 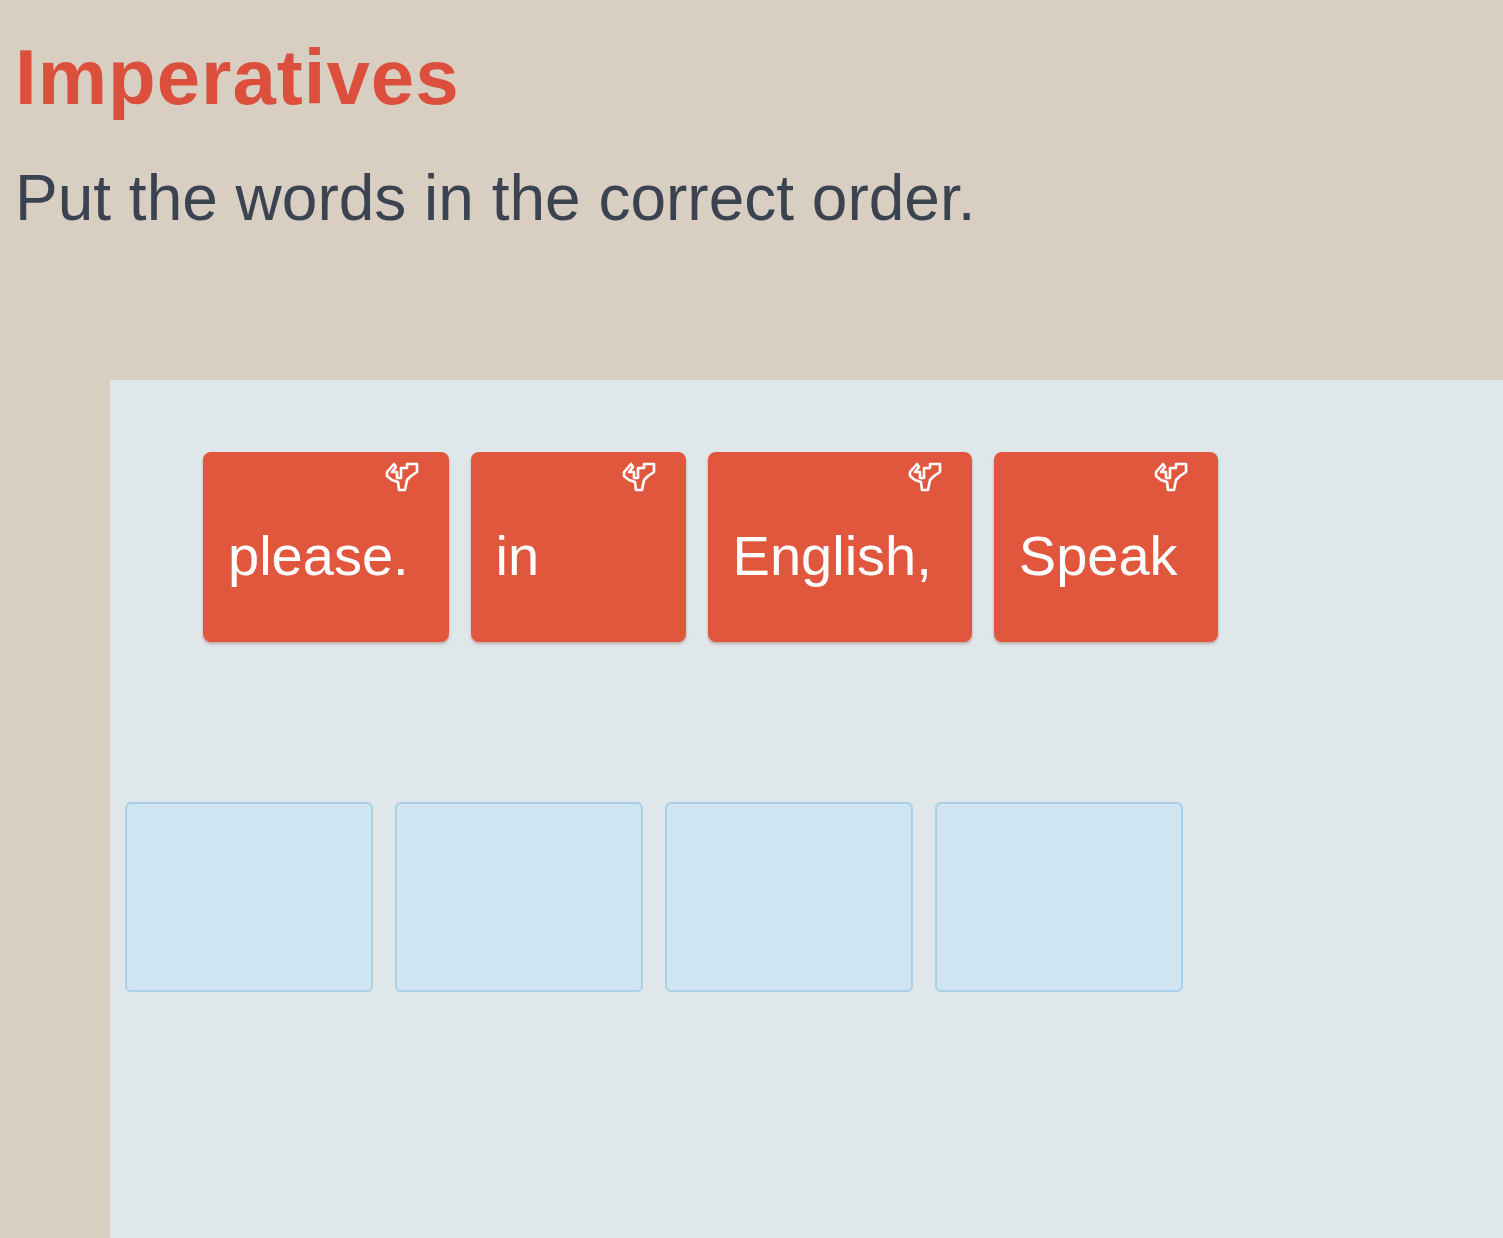 I want to click on instruction-text: Put the words in the correct order., so click(x=495, y=198).